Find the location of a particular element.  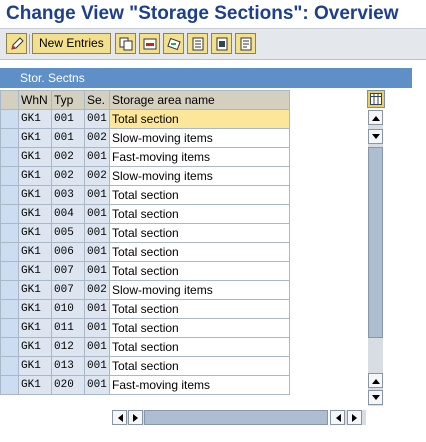

column-settings-button is located at coordinates (376, 99).